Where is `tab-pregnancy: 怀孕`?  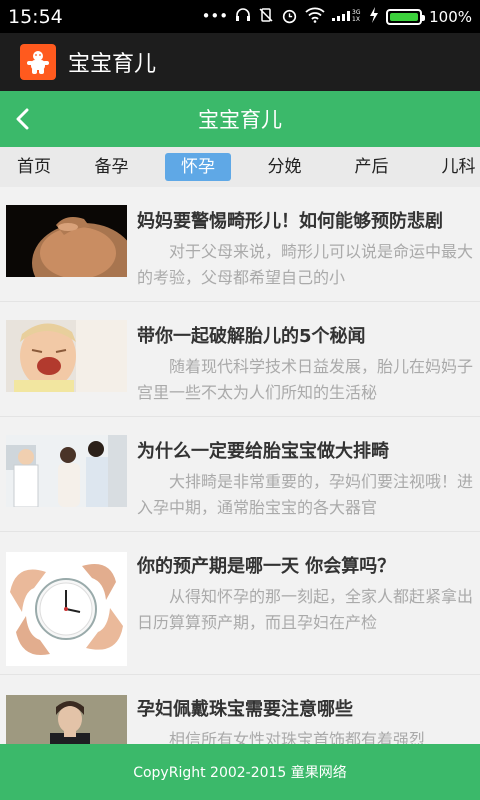 tab-pregnancy: 怀孕 is located at coordinates (198, 167).